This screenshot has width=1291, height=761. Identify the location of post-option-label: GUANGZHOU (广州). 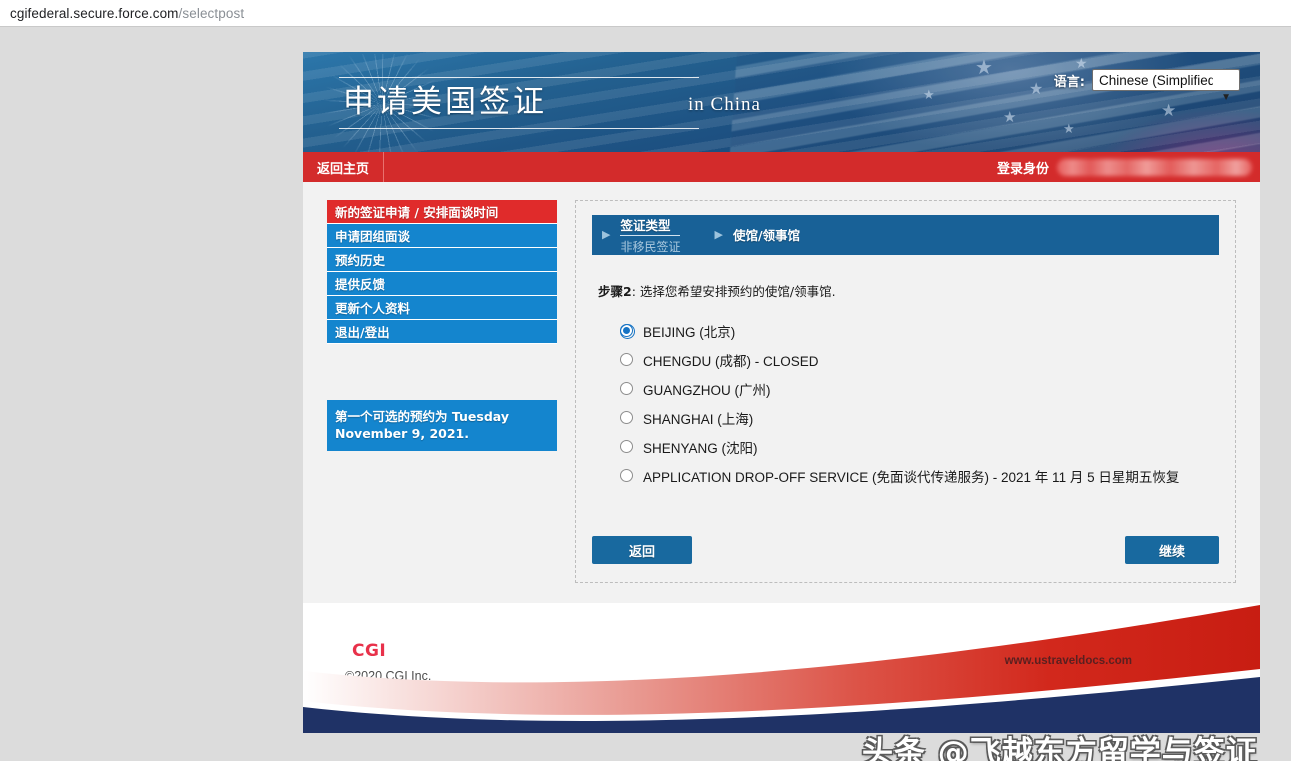
(707, 390).